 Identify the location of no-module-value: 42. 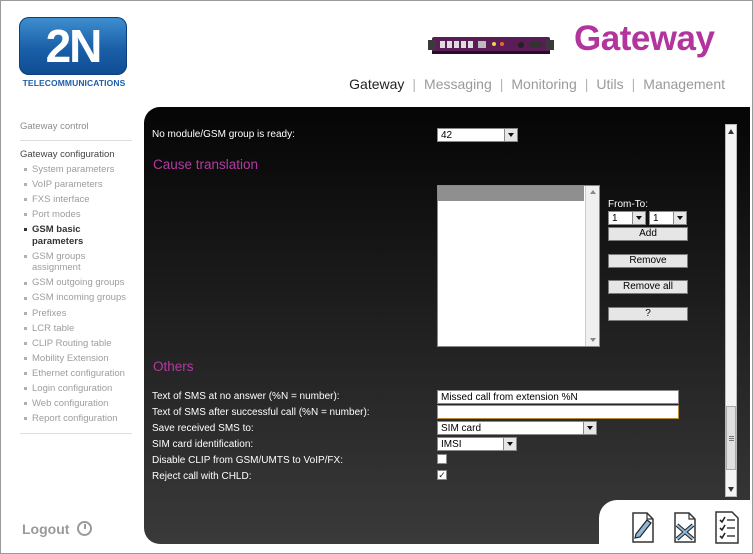
(447, 135).